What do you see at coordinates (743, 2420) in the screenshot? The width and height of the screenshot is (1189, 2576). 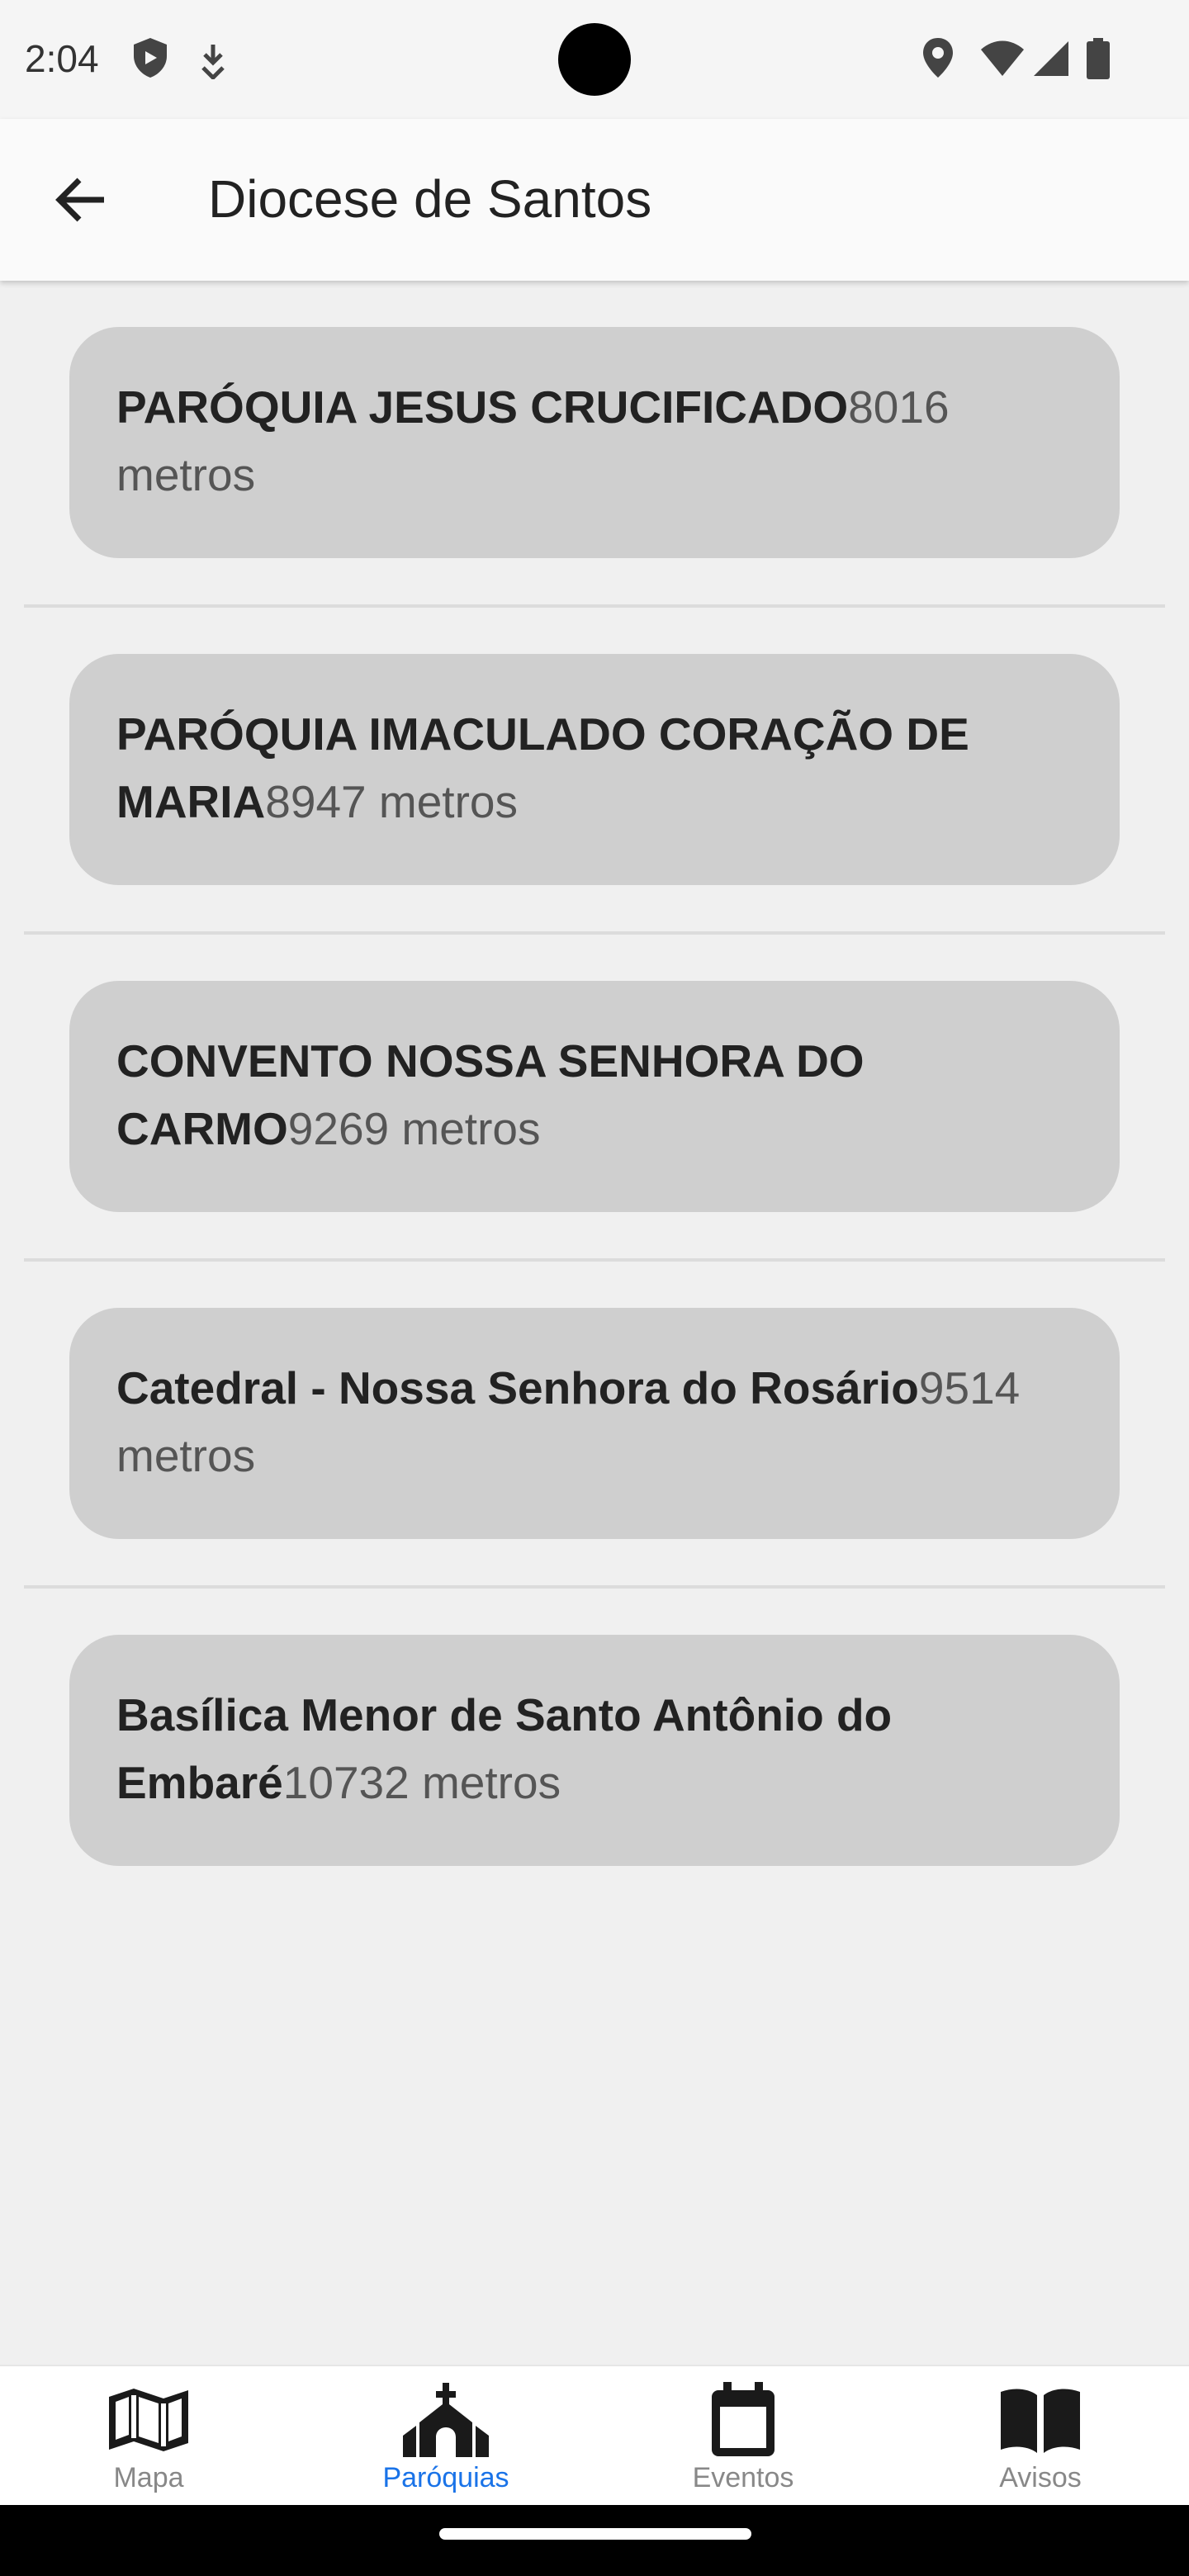 I see `calendar-icon` at bounding box center [743, 2420].